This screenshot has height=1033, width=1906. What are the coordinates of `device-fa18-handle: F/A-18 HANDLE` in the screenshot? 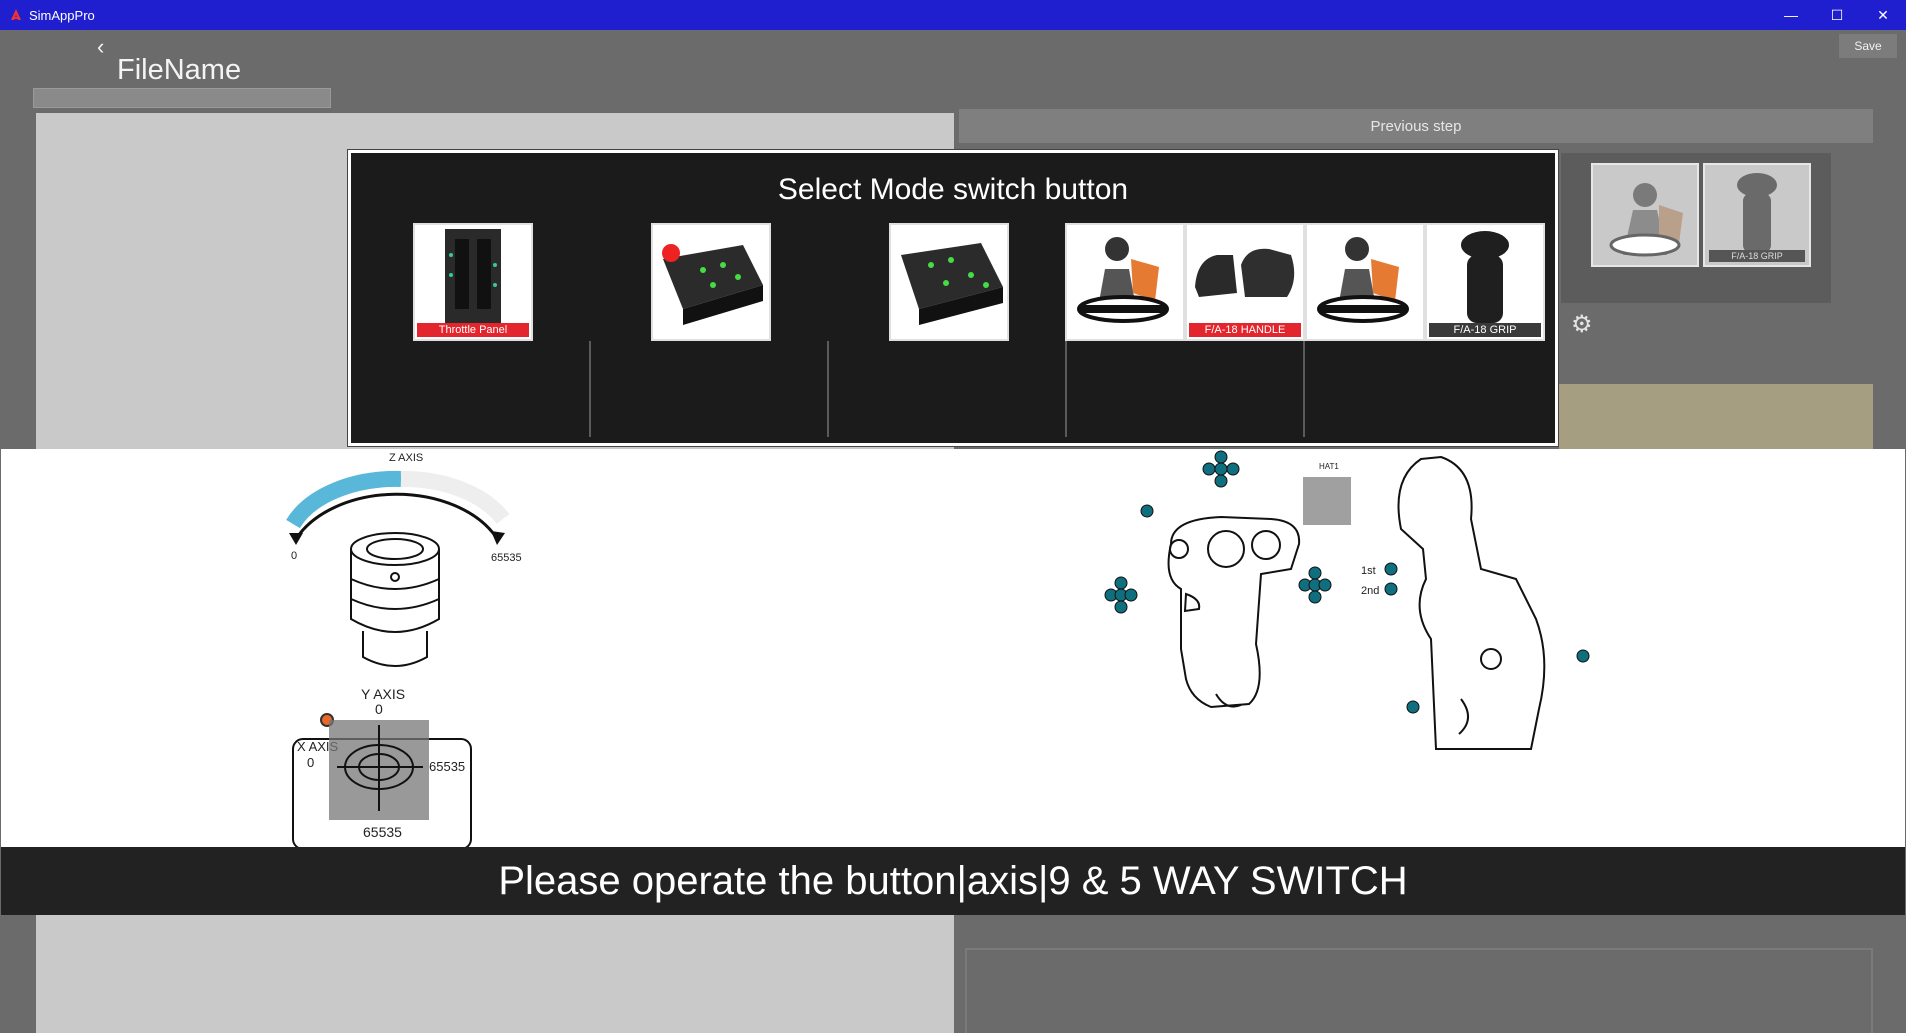 It's located at (1245, 282).